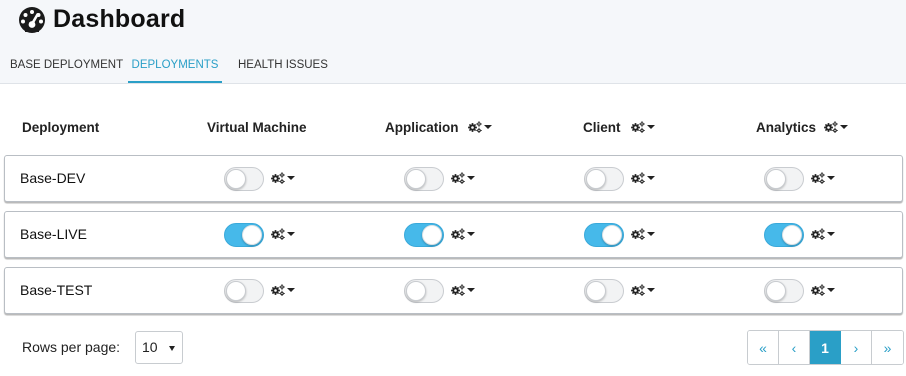 Image resolution: width=906 pixels, height=376 pixels. I want to click on column-header-label: Client, so click(602, 127).